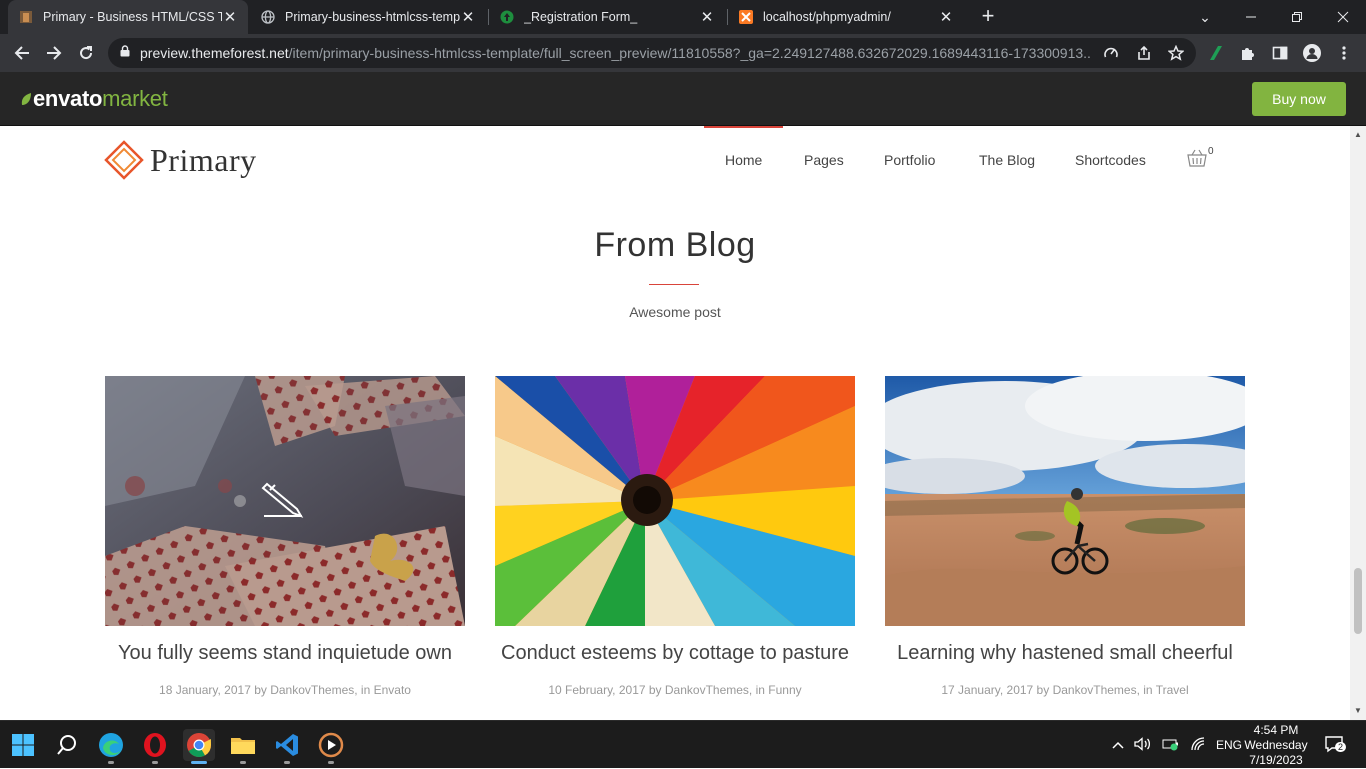 This screenshot has width=1366, height=769. Describe the element at coordinates (746, 17) in the screenshot. I see `xampp-icon` at that location.